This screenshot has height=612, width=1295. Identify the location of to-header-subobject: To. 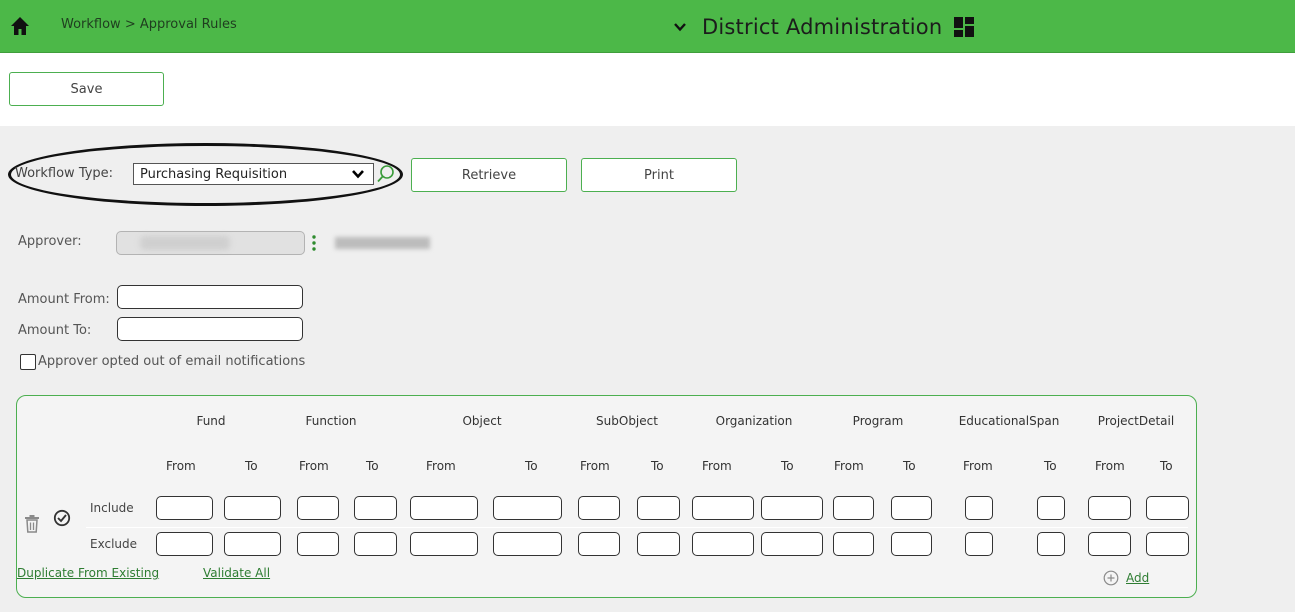
(657, 466).